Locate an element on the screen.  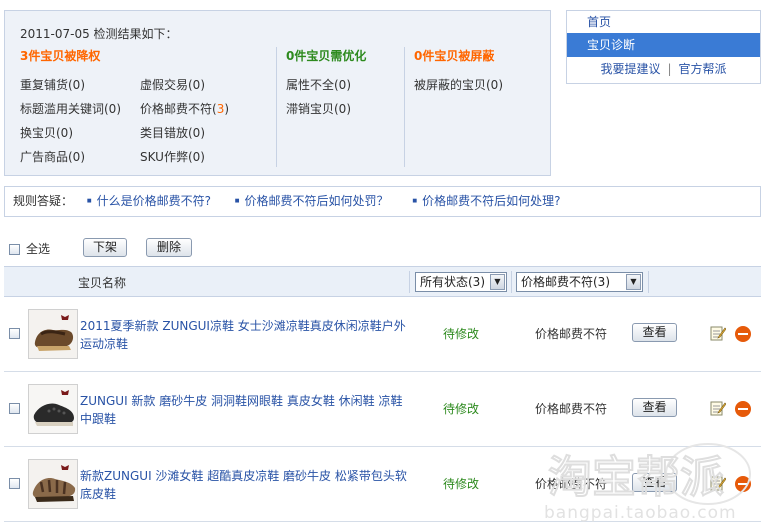
diagnosis-date: 2011-07-05 检测结果如下： is located at coordinates (99, 34).